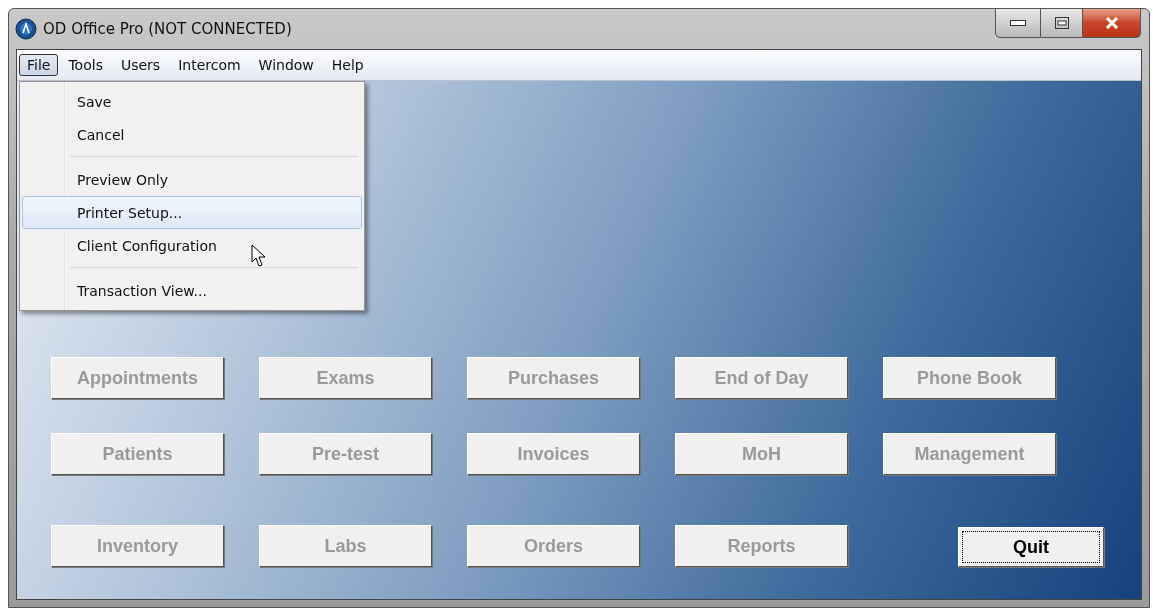 The image size is (1153, 616). I want to click on menu-item: Window, so click(286, 65).